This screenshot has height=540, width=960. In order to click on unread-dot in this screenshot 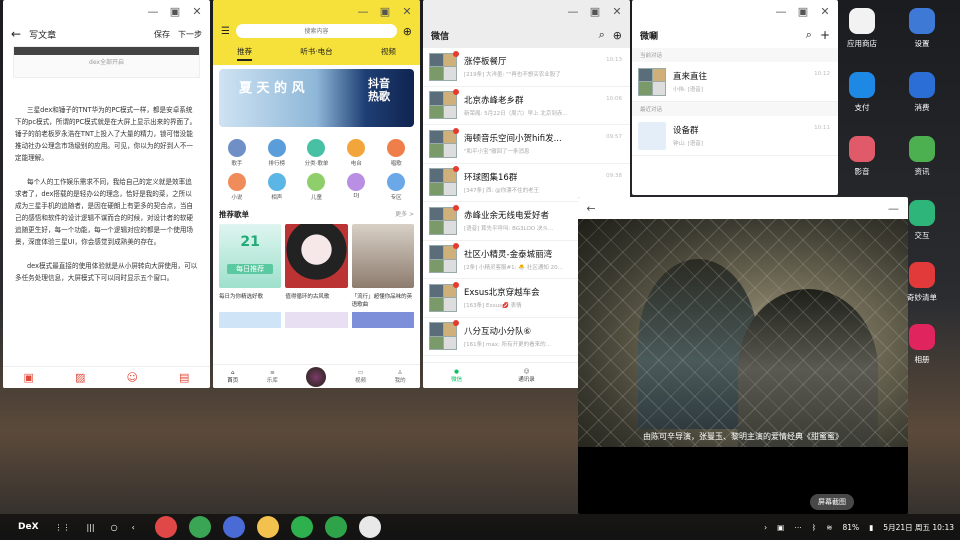, I will do `click(456, 92)`.